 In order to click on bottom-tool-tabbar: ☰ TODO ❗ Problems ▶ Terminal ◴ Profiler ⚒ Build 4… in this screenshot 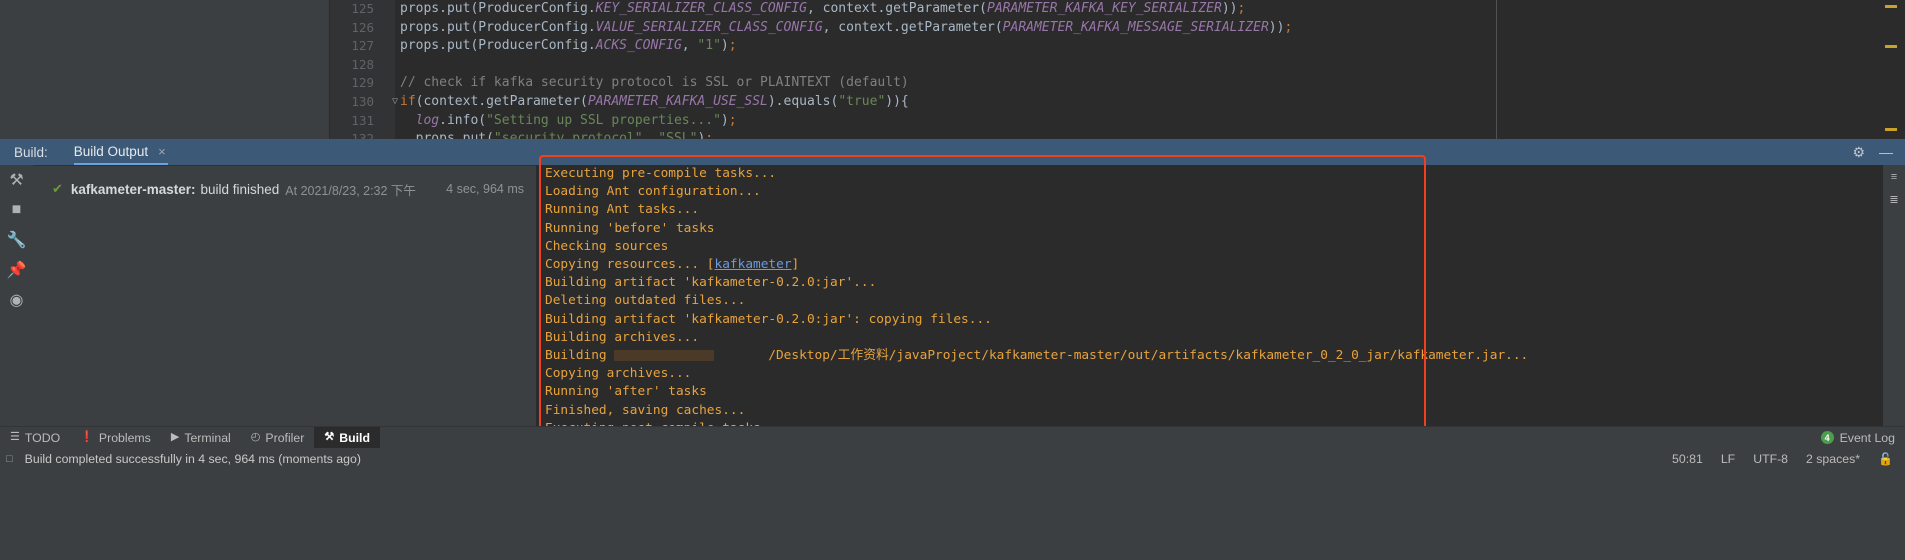, I will do `click(952, 437)`.